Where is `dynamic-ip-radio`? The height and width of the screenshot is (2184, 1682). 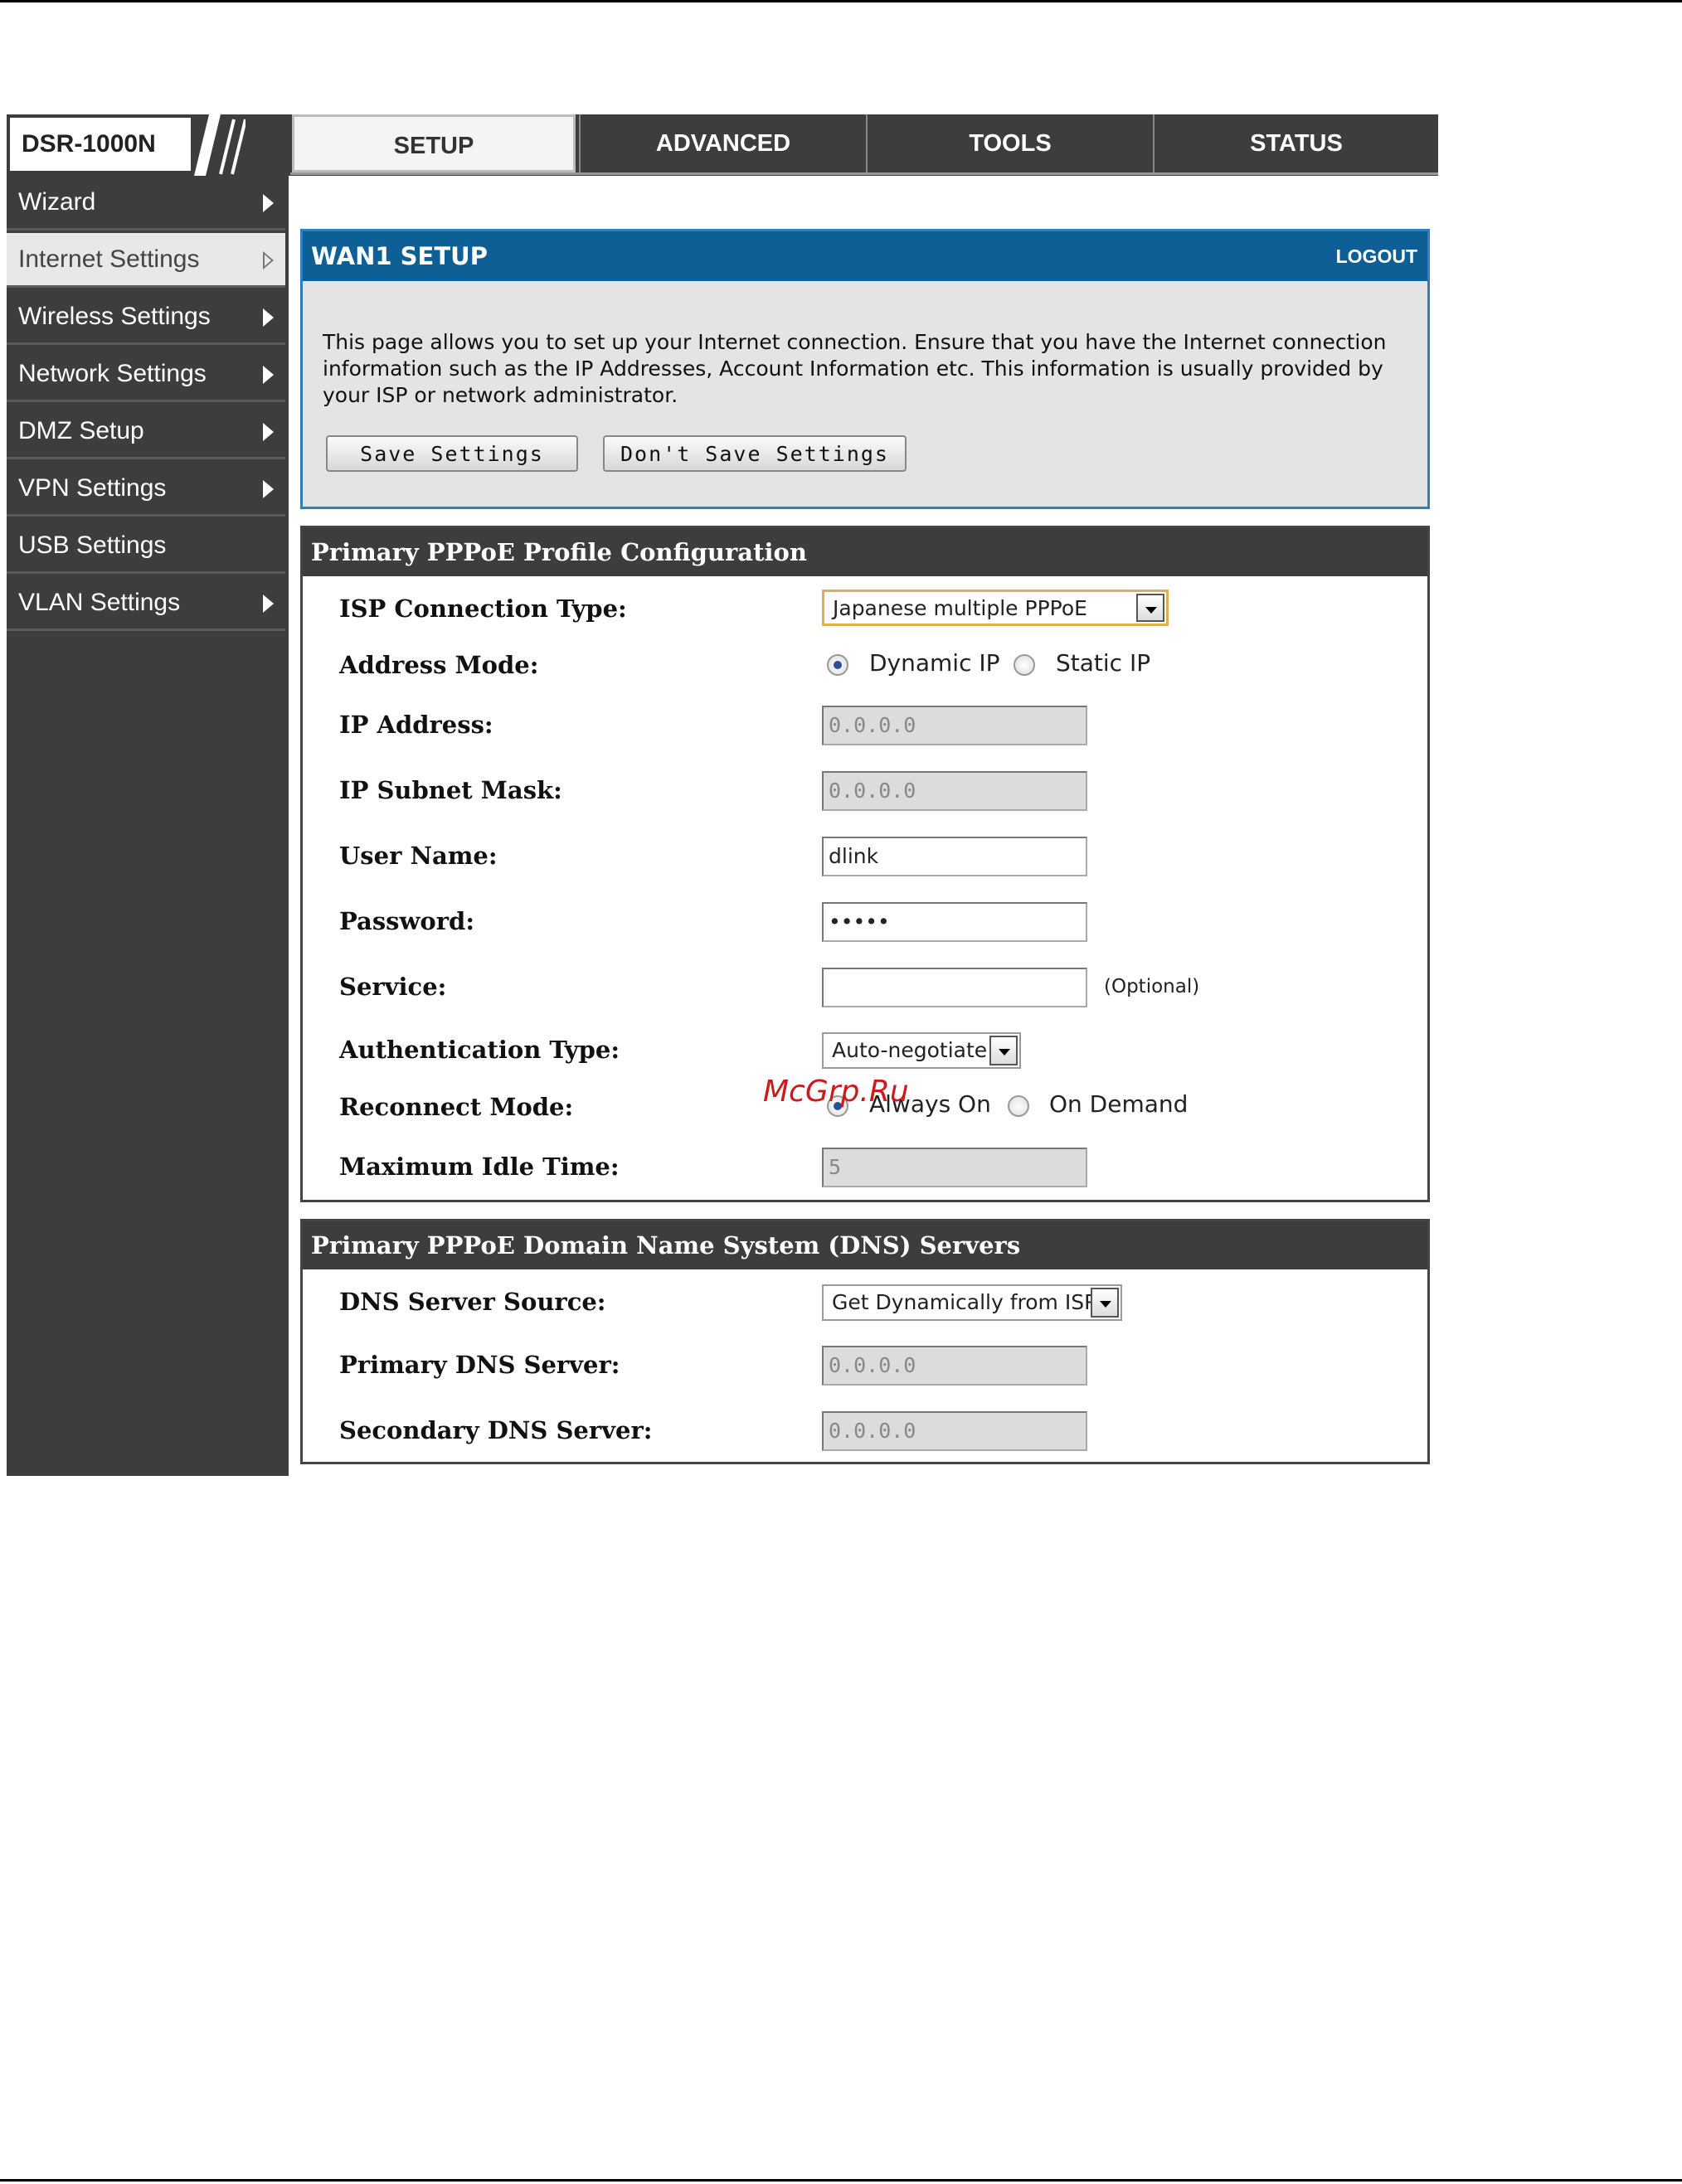 dynamic-ip-radio is located at coordinates (837, 665).